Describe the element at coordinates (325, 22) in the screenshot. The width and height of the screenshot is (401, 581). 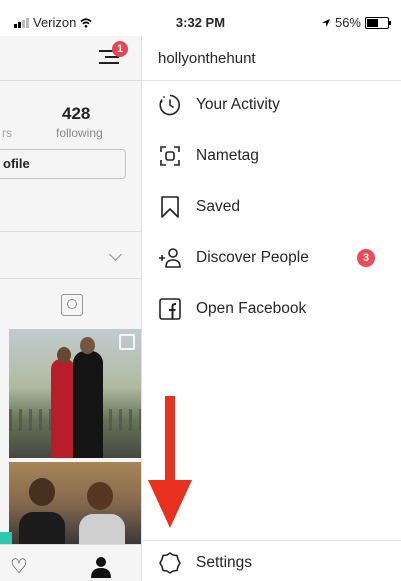
I see `location-arrow-icon` at that location.